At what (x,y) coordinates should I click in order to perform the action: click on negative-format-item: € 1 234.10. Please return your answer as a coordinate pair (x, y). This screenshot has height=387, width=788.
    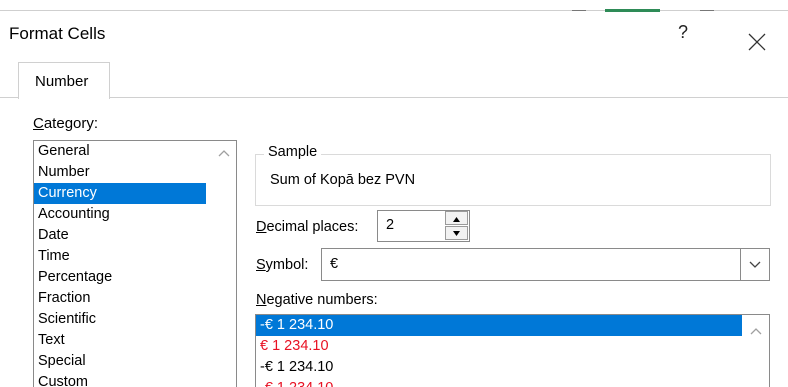
    Looking at the image, I should click on (499, 346).